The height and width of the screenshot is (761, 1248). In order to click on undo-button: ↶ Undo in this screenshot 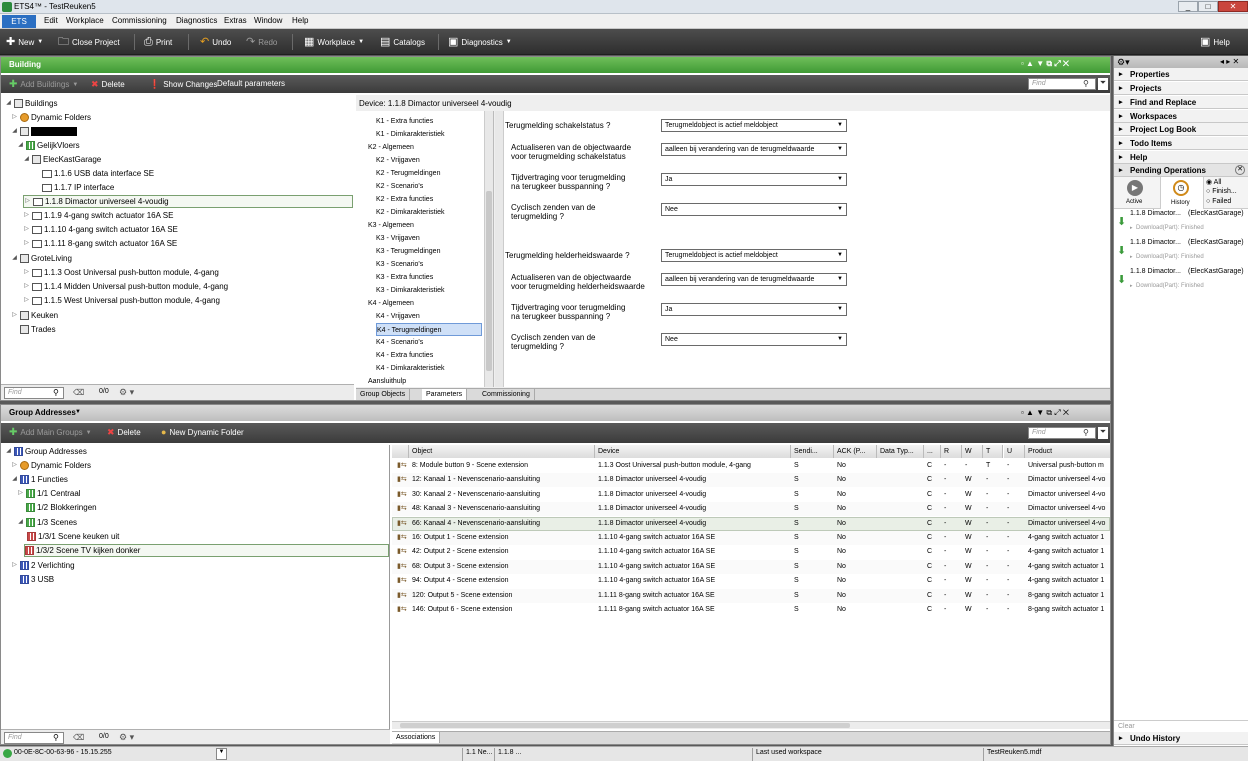, I will do `click(215, 42)`.